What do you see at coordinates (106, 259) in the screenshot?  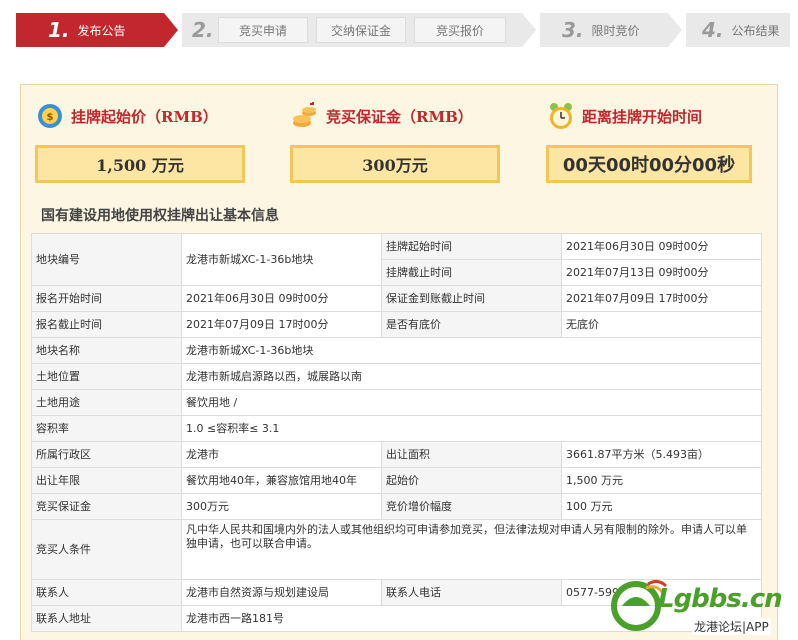 I see `table-key: 地块编号` at bounding box center [106, 259].